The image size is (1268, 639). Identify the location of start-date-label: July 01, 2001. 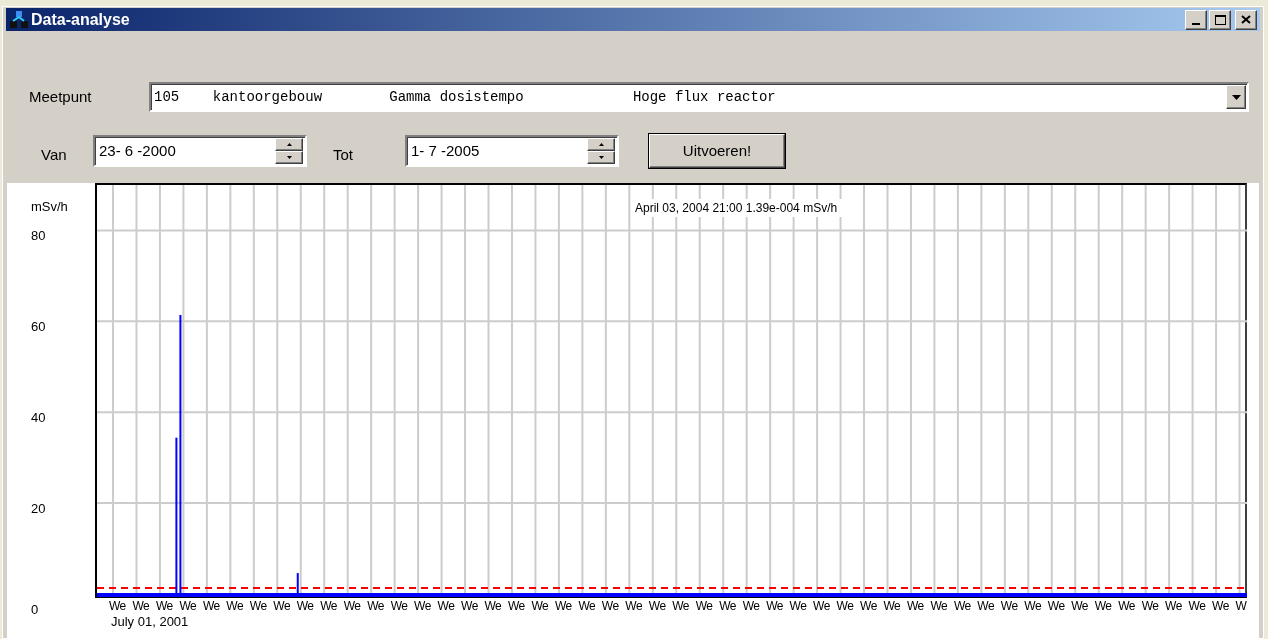
(150, 622).